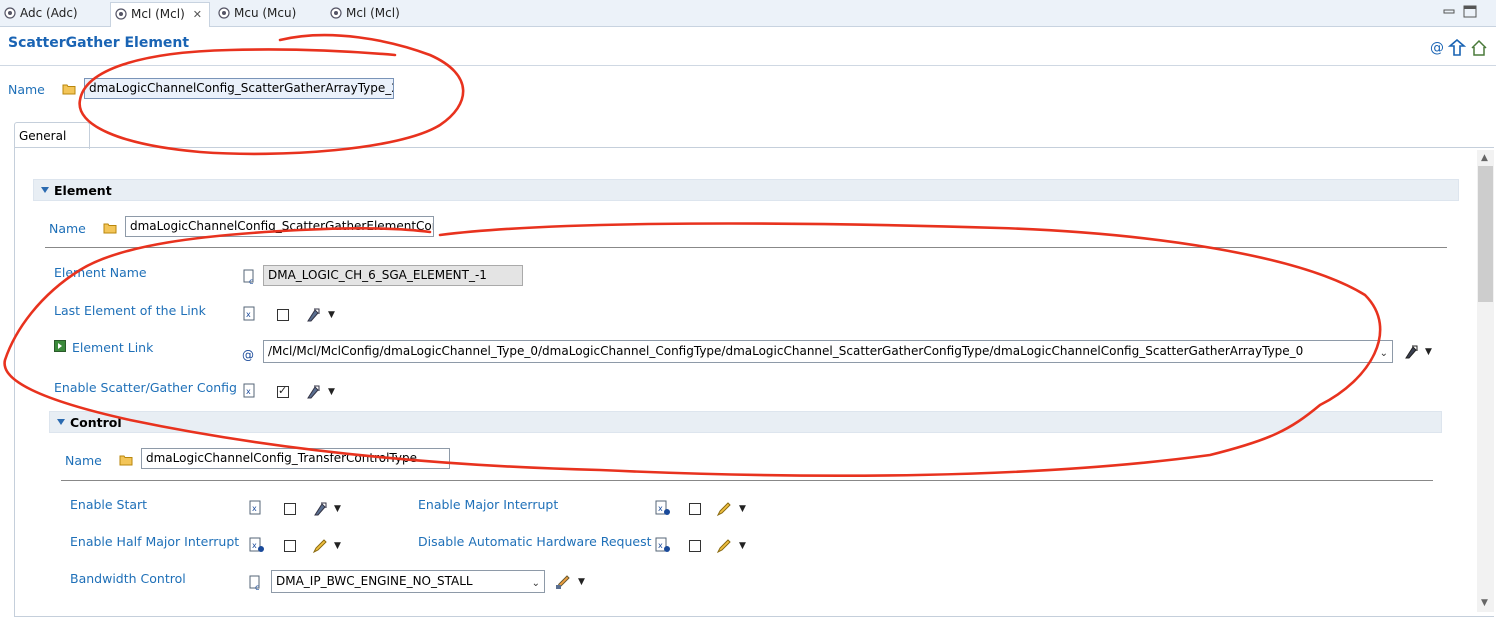  Describe the element at coordinates (290, 546) in the screenshot. I see `enable-half-major-checkbox` at that location.